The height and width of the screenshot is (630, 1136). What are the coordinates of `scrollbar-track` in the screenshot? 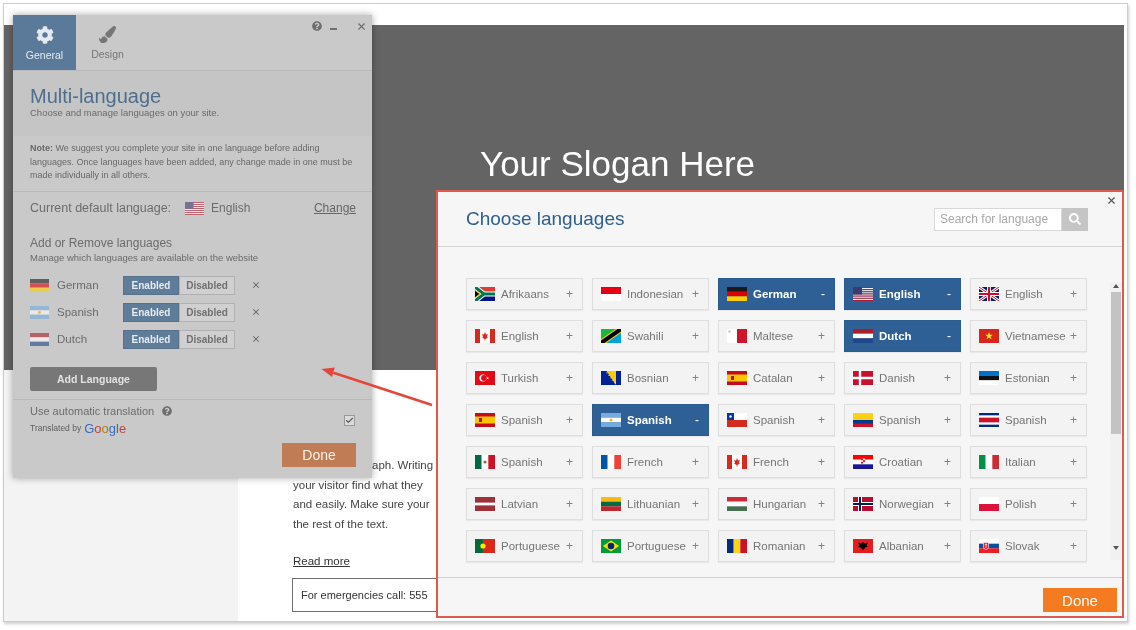 It's located at (1116, 421).